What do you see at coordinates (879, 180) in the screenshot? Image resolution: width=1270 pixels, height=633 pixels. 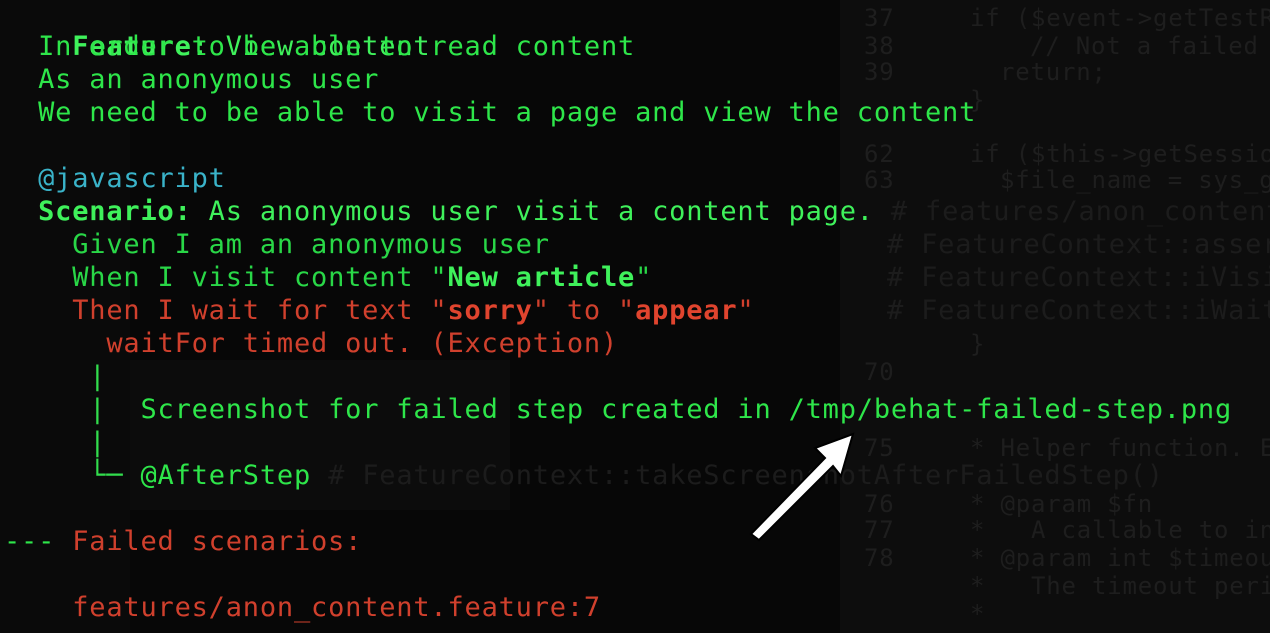 I see `bg-line-number: 63` at bounding box center [879, 180].